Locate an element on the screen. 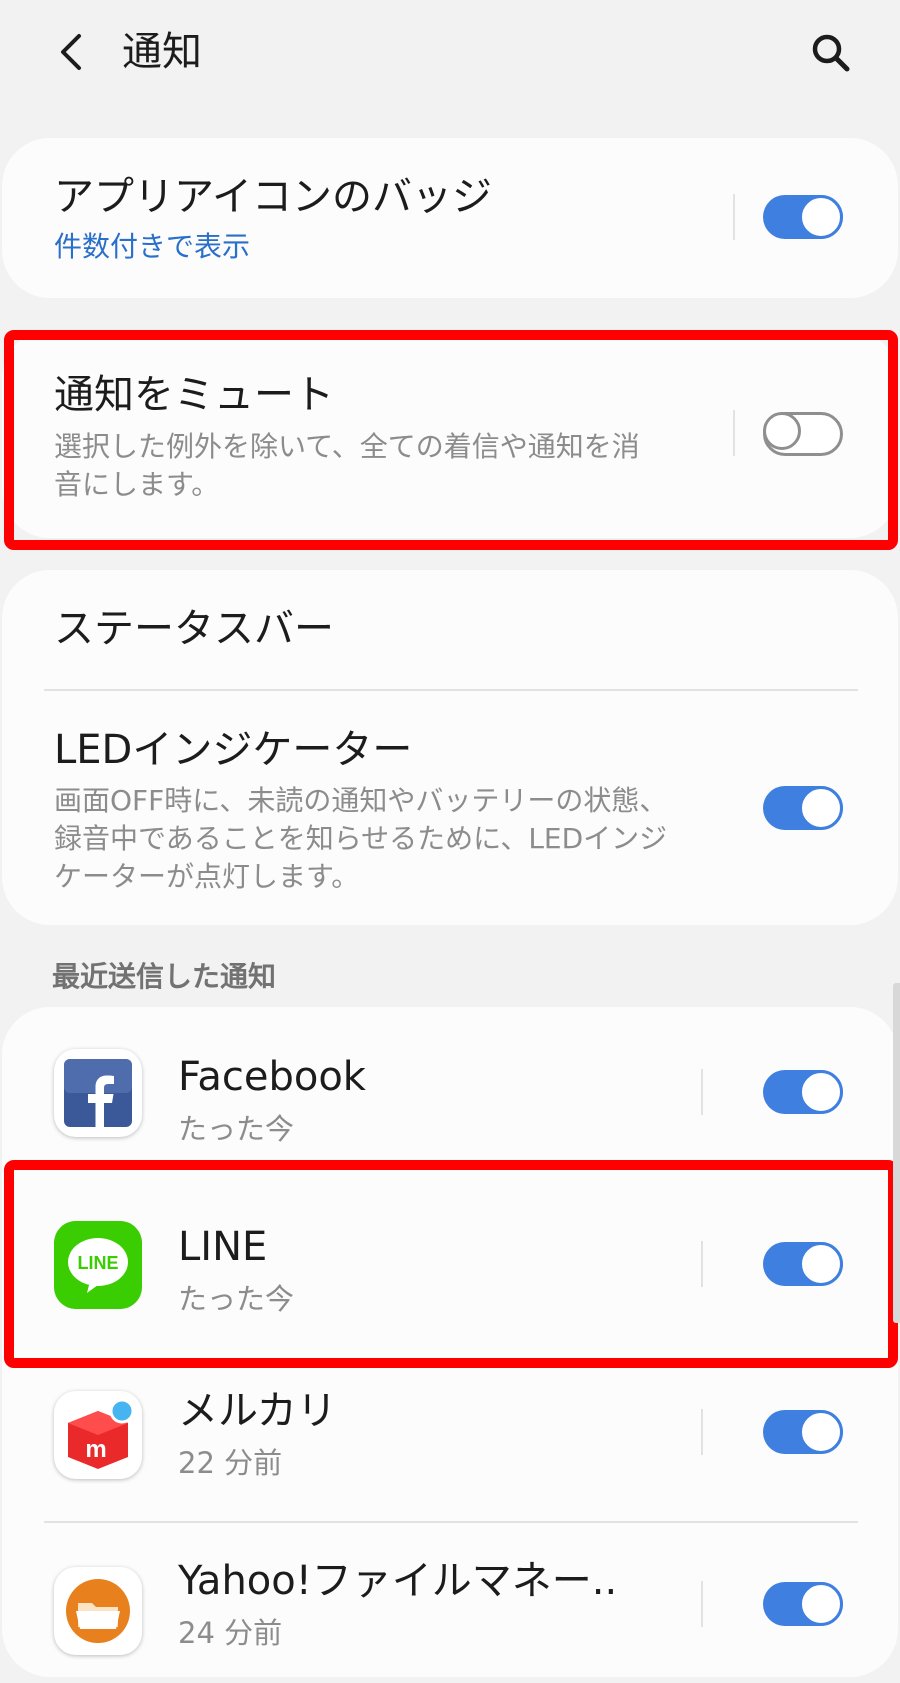 The image size is (900, 1683). mercari-logo-text: m is located at coordinates (95, 1449).